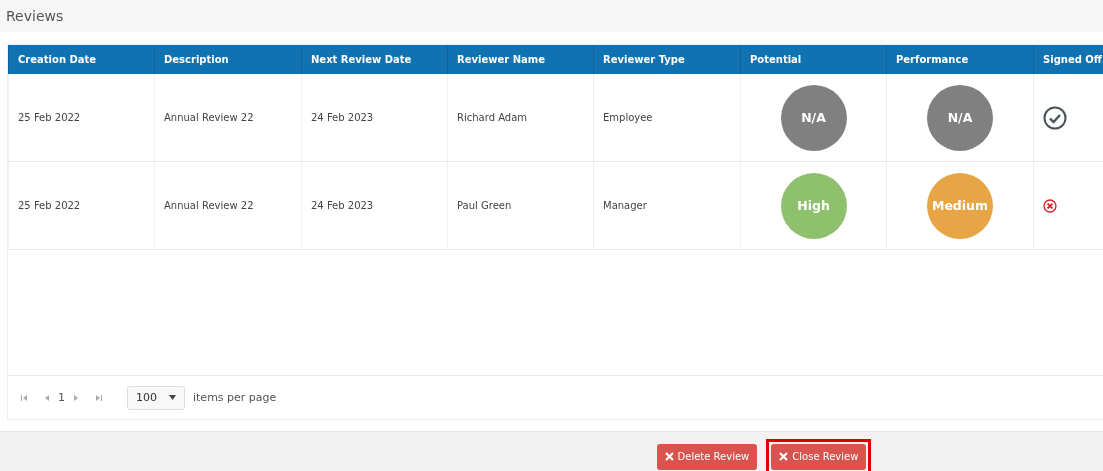  What do you see at coordinates (156, 397) in the screenshot?
I see `page-size-dropdown: 100` at bounding box center [156, 397].